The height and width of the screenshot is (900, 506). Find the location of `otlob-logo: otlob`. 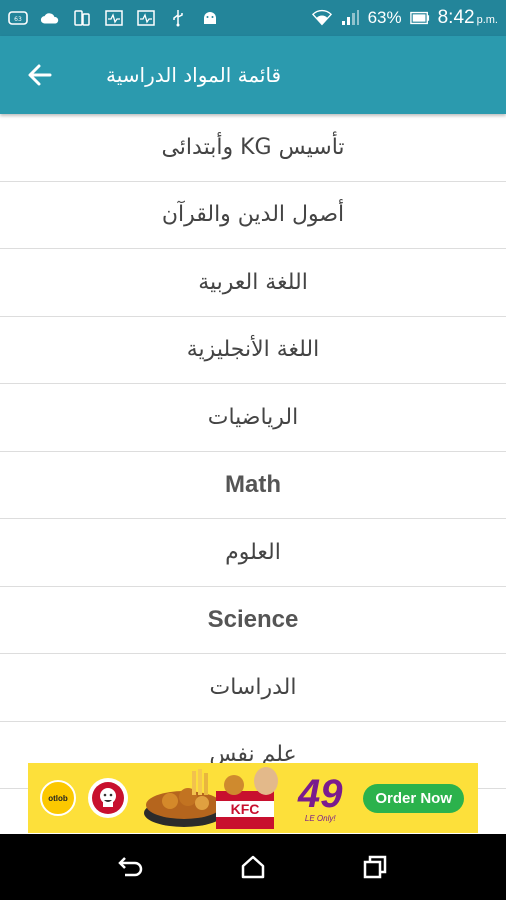

otlob-logo: otlob is located at coordinates (58, 798).